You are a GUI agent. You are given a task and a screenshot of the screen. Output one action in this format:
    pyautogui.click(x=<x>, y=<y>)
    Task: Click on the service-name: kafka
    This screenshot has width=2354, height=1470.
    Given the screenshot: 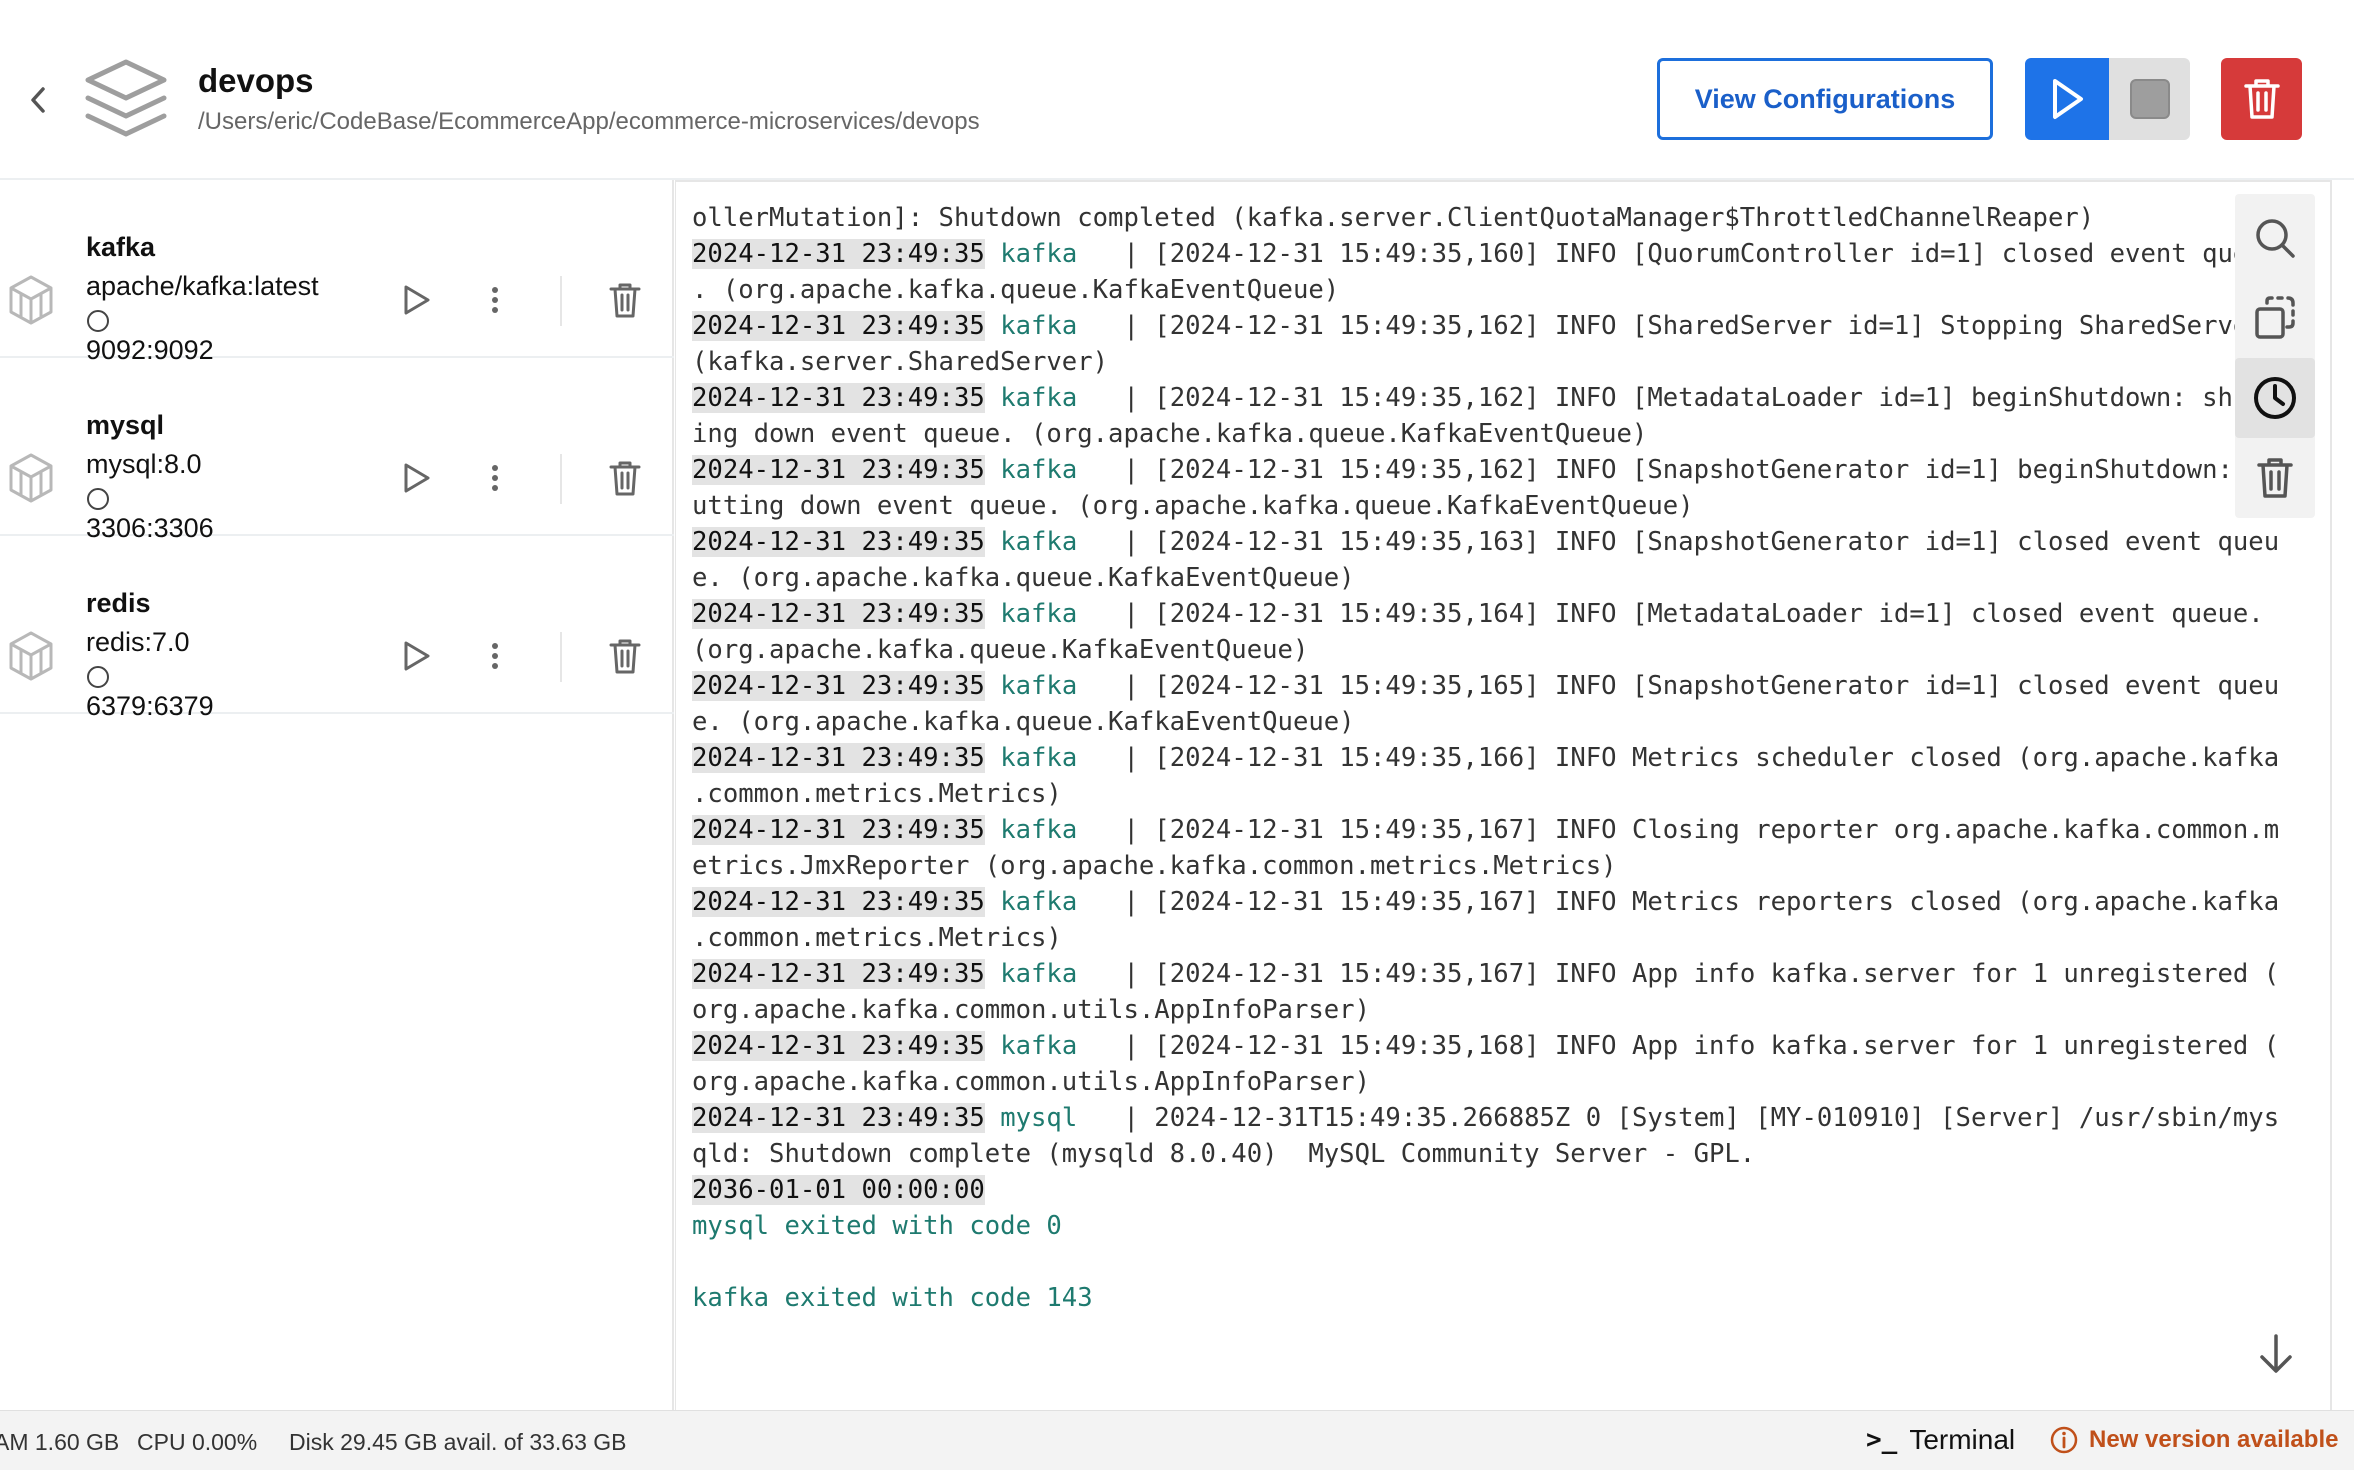 What is the action you would take?
    pyautogui.click(x=121, y=247)
    